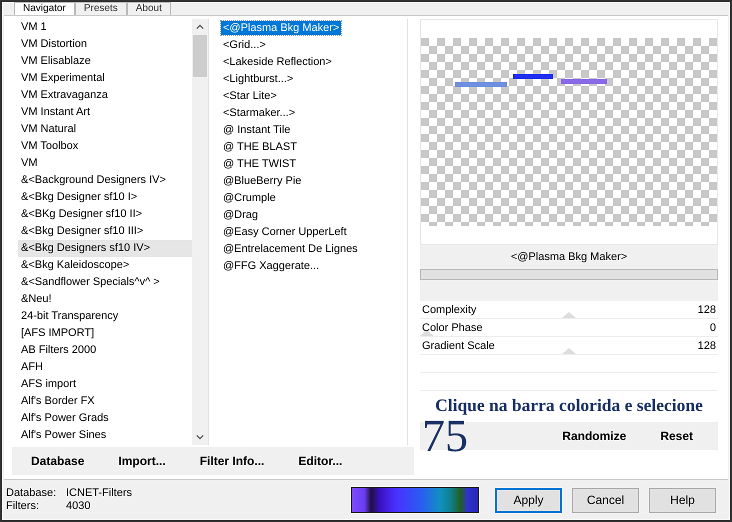  Describe the element at coordinates (105, 78) in the screenshot. I see `category-item: VM Experimental` at that location.